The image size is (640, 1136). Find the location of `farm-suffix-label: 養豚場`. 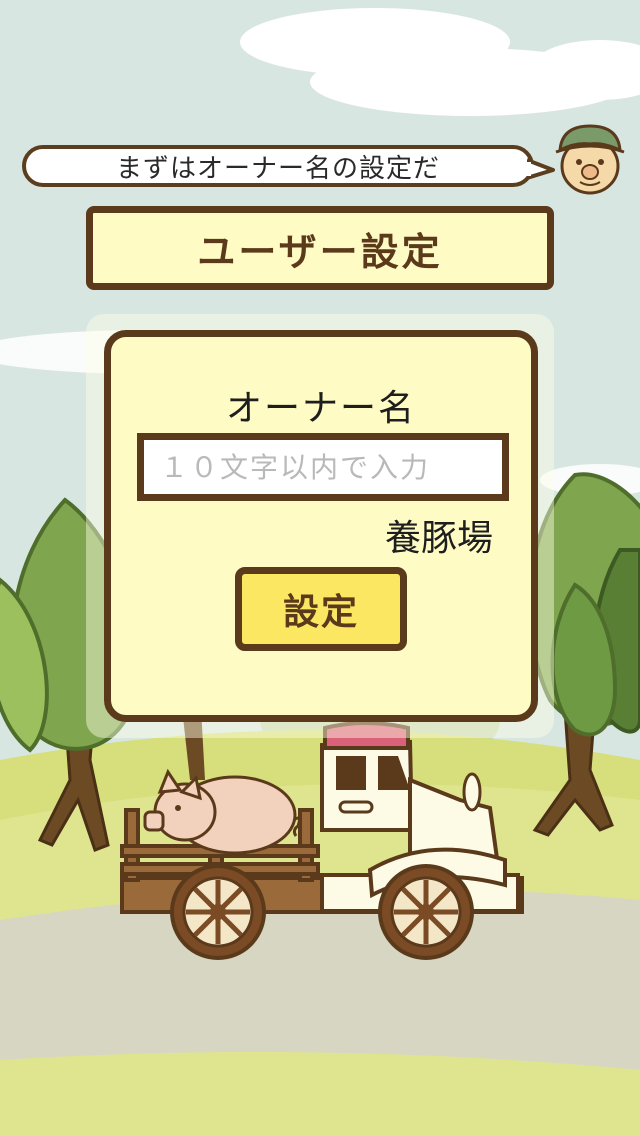

farm-suffix-label: 養豚場 is located at coordinates (438, 538).